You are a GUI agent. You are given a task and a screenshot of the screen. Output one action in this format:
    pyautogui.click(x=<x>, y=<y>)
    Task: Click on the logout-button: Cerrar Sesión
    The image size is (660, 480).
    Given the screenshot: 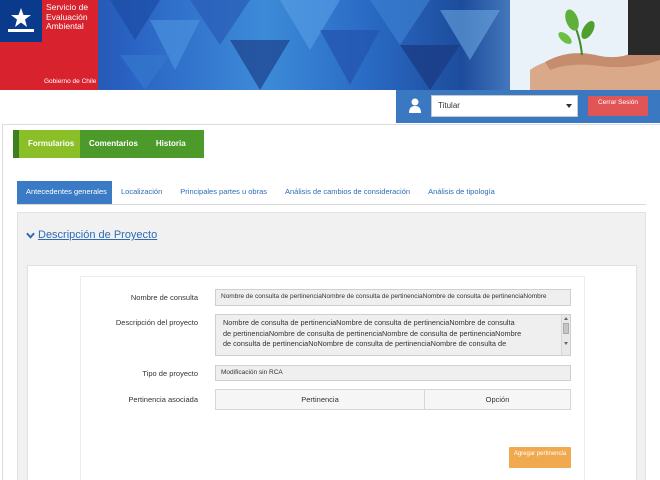 What is the action you would take?
    pyautogui.click(x=618, y=106)
    